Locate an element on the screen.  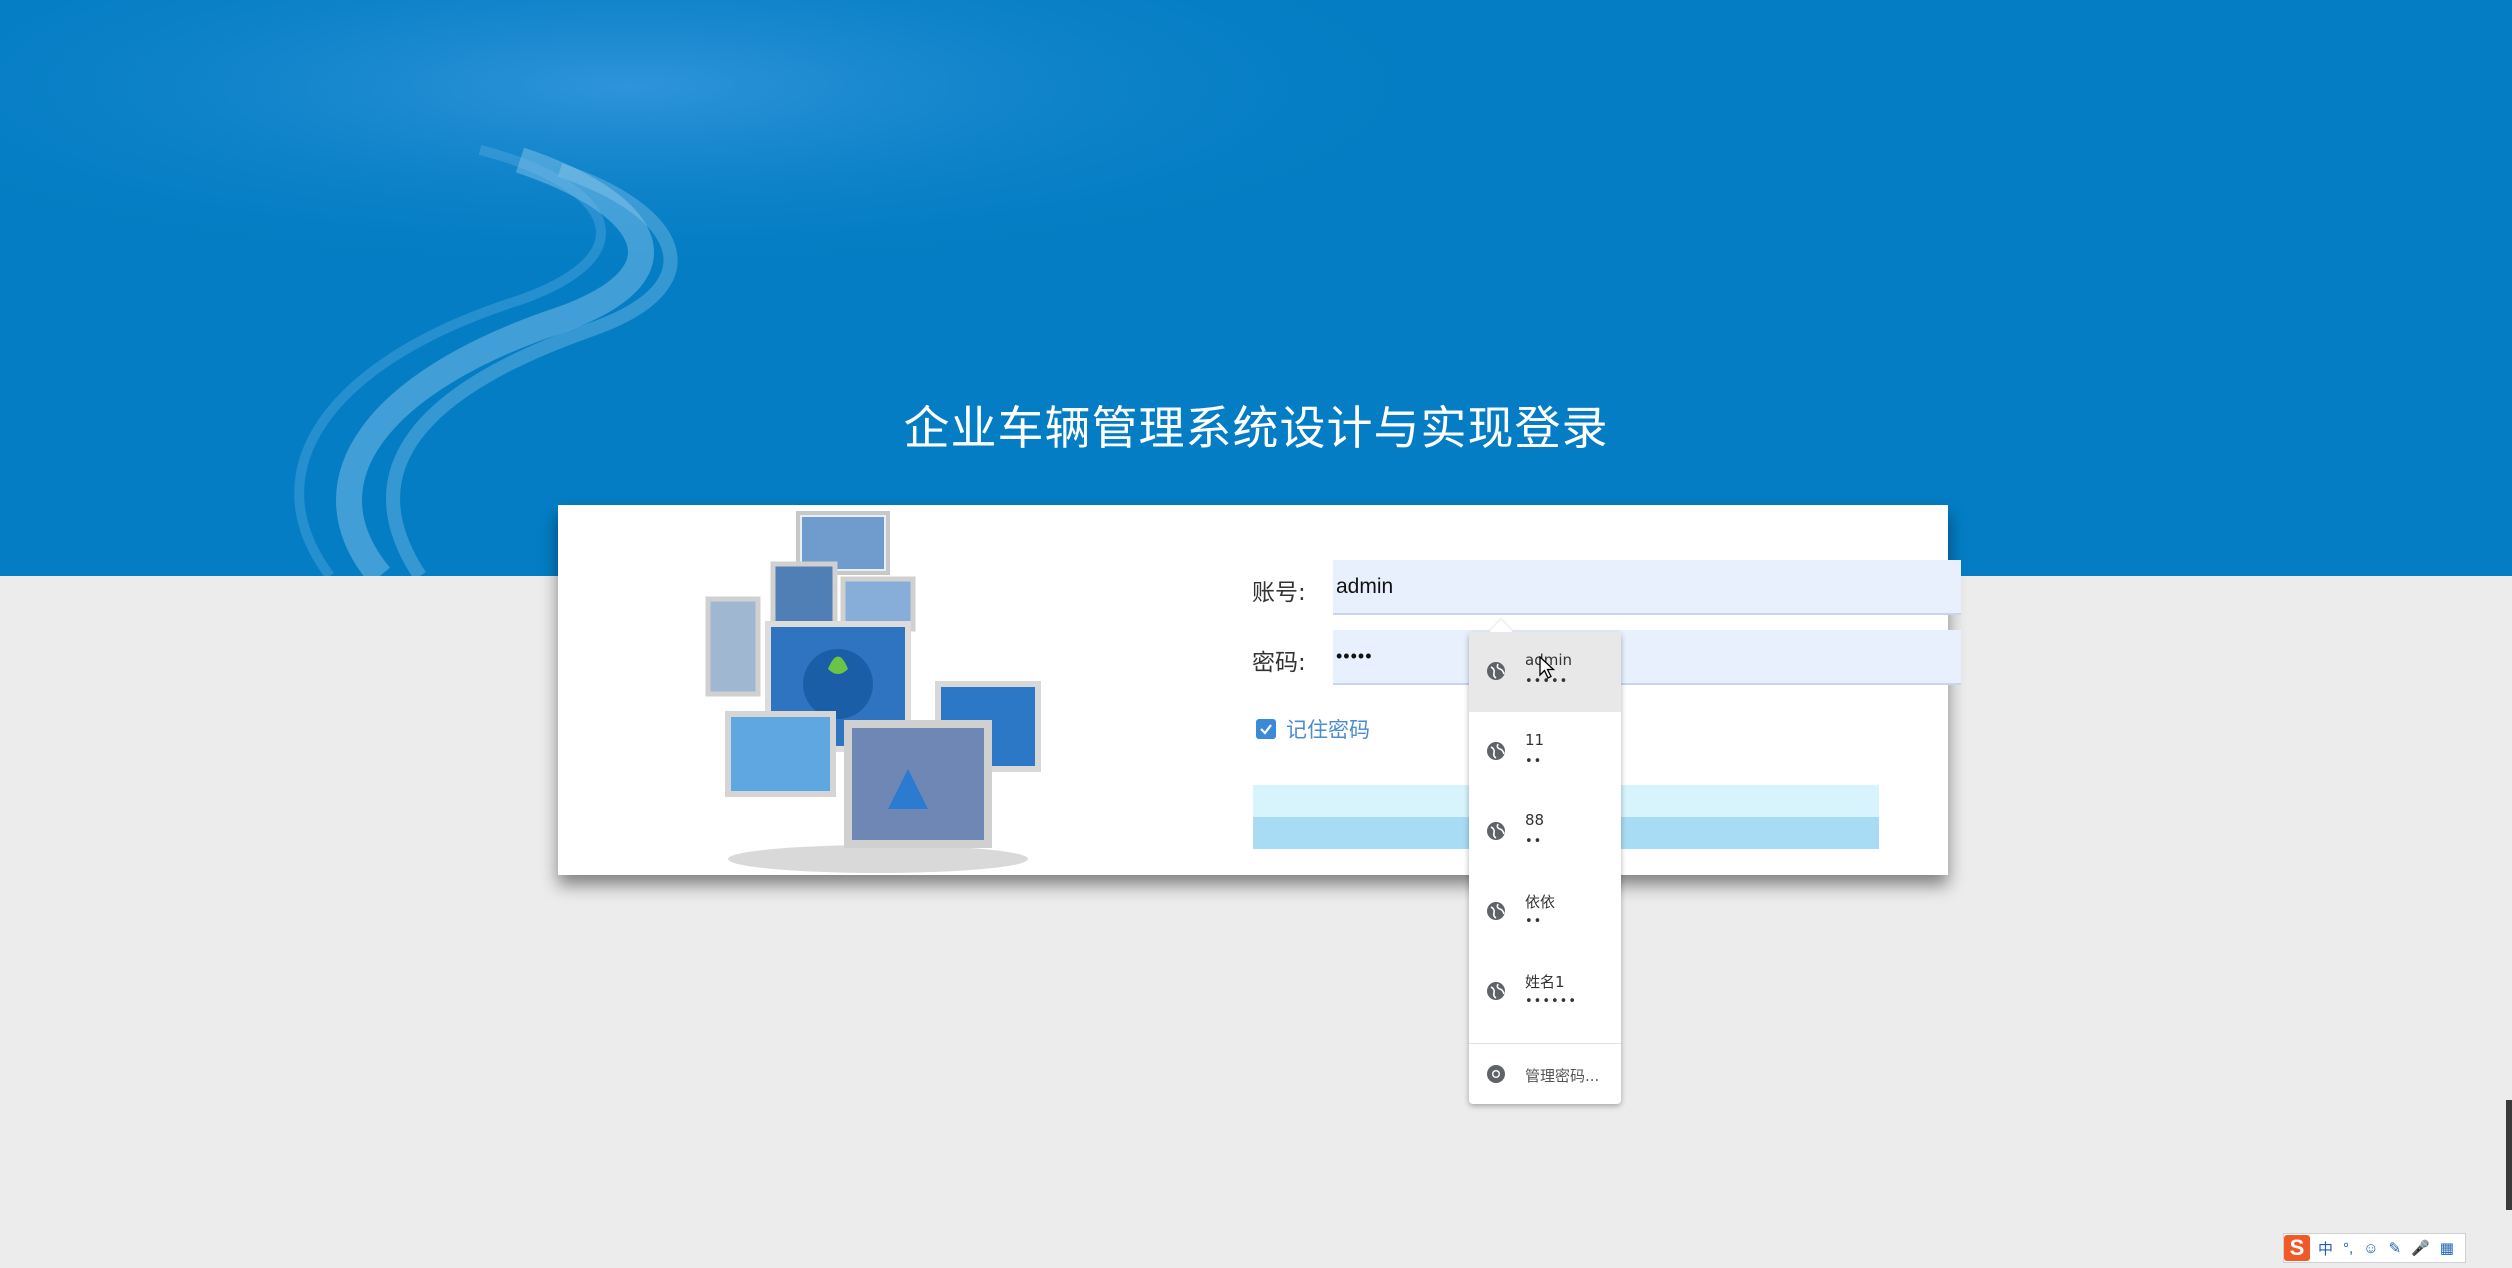
remember-label: 记住密码 is located at coordinates (1328, 730).